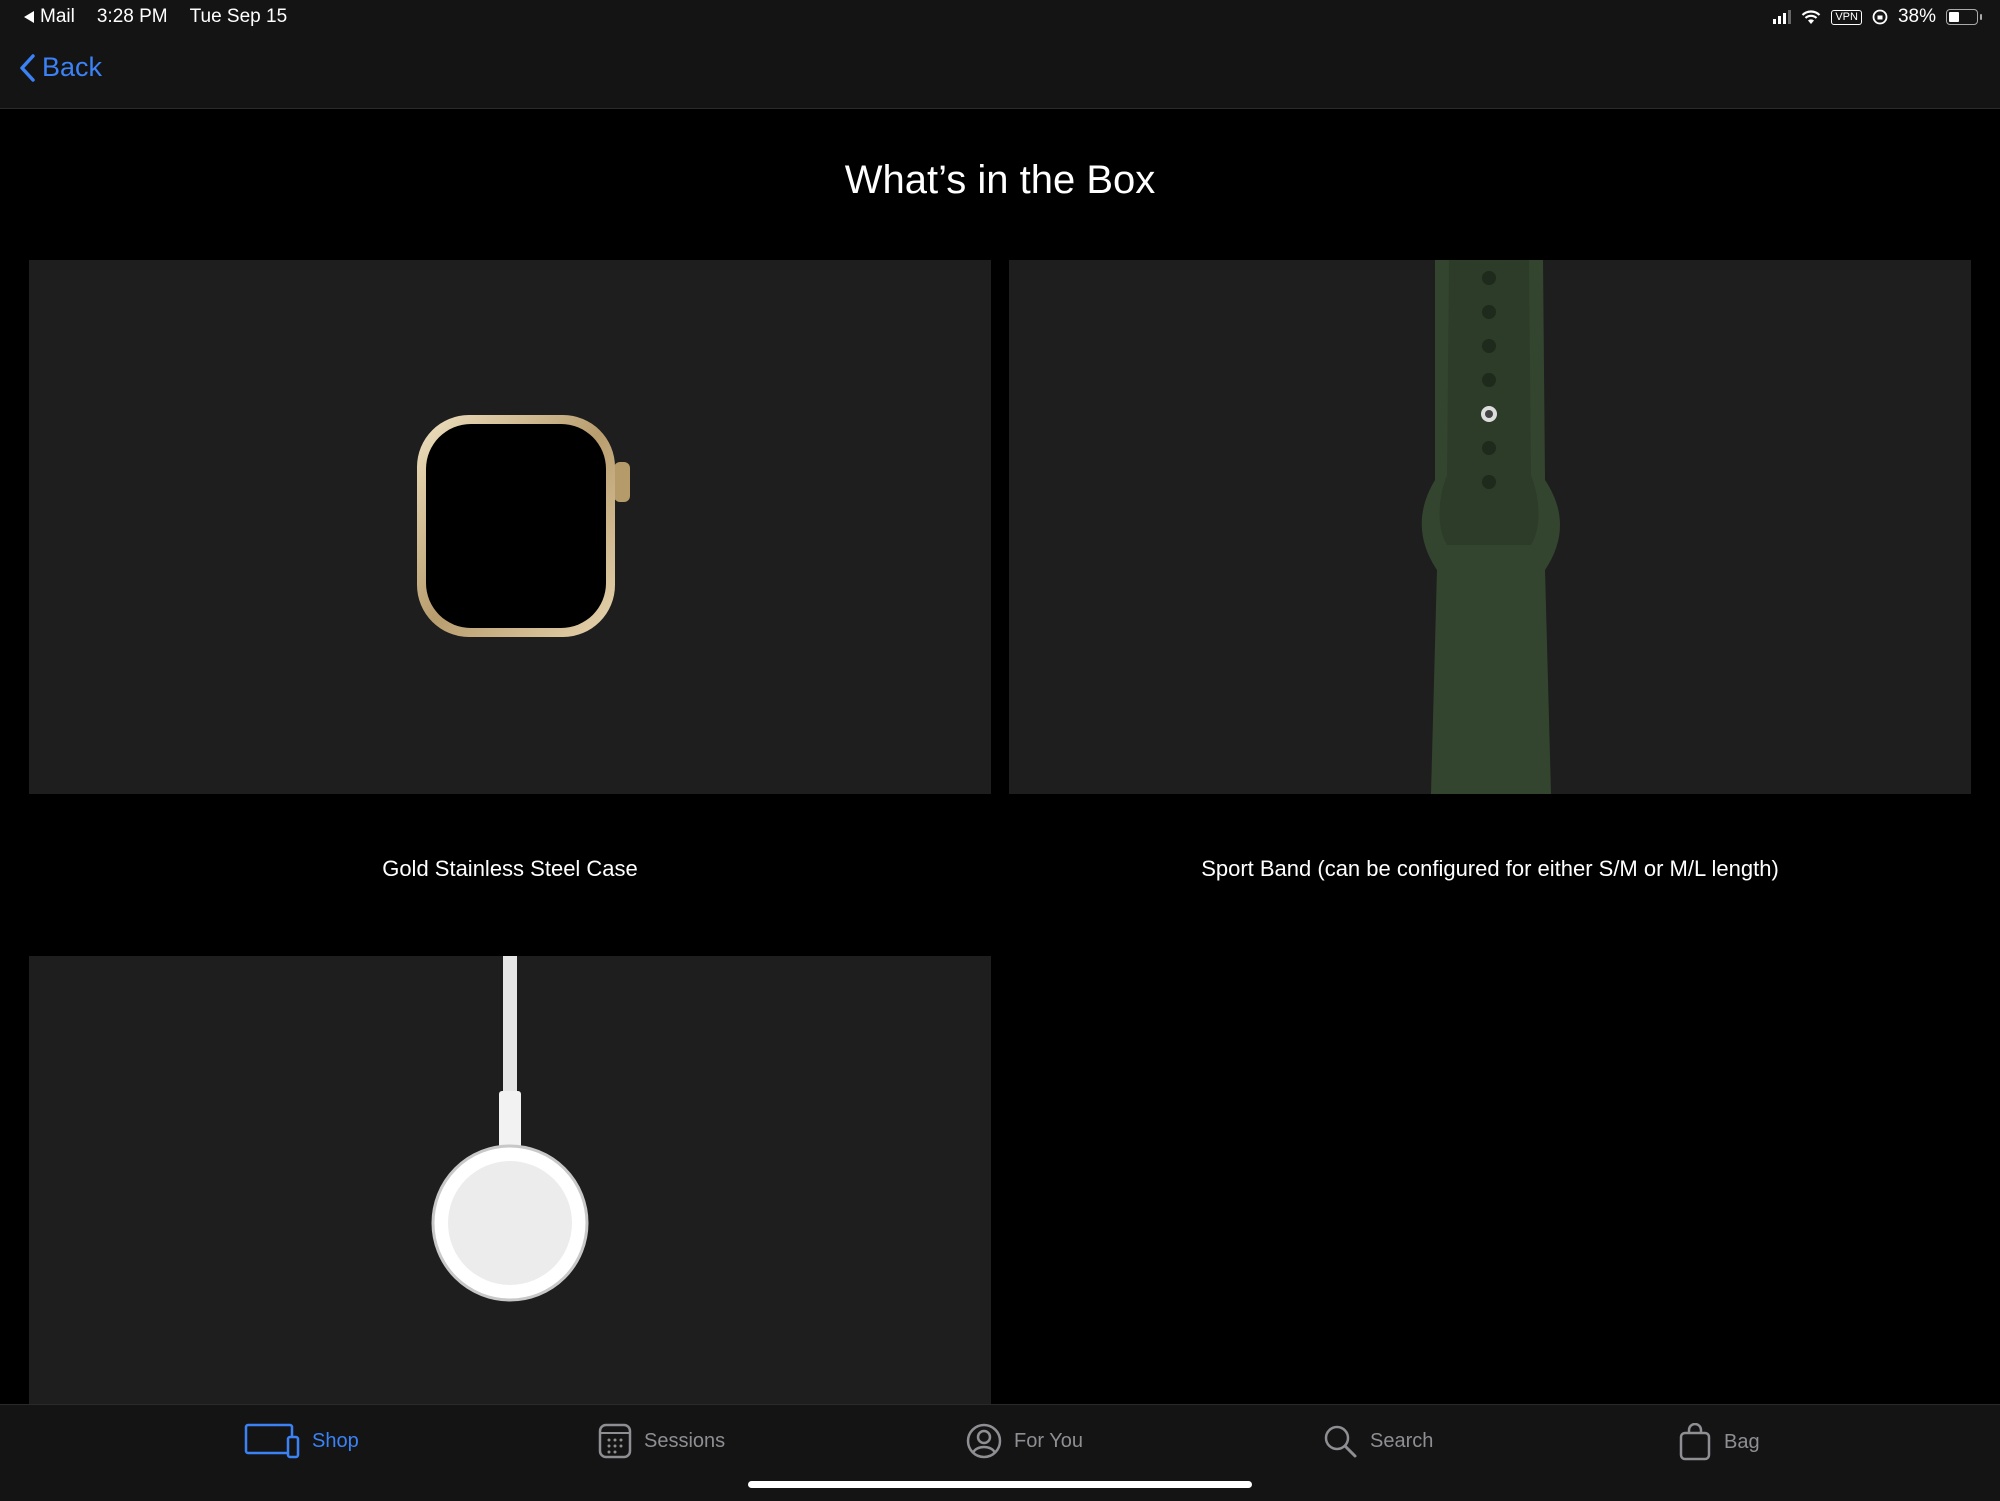 This screenshot has height=1501, width=2000. What do you see at coordinates (1954, 17) in the screenshot?
I see `battery-fill` at bounding box center [1954, 17].